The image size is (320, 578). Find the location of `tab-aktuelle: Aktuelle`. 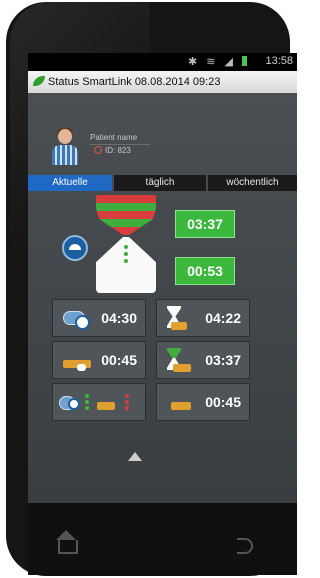

tab-aktuelle: Aktuelle is located at coordinates (70, 183).